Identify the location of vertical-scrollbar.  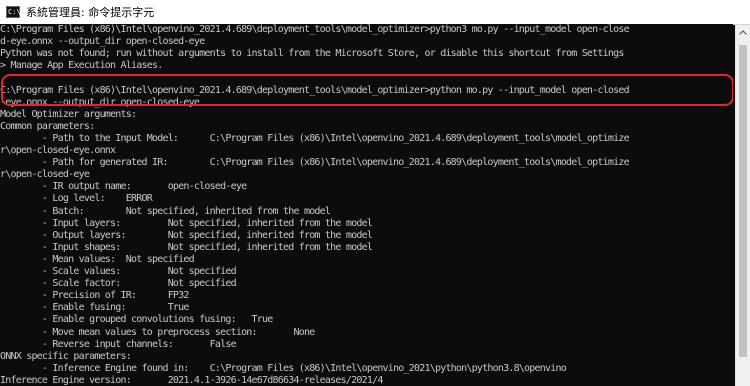
(742, 205).